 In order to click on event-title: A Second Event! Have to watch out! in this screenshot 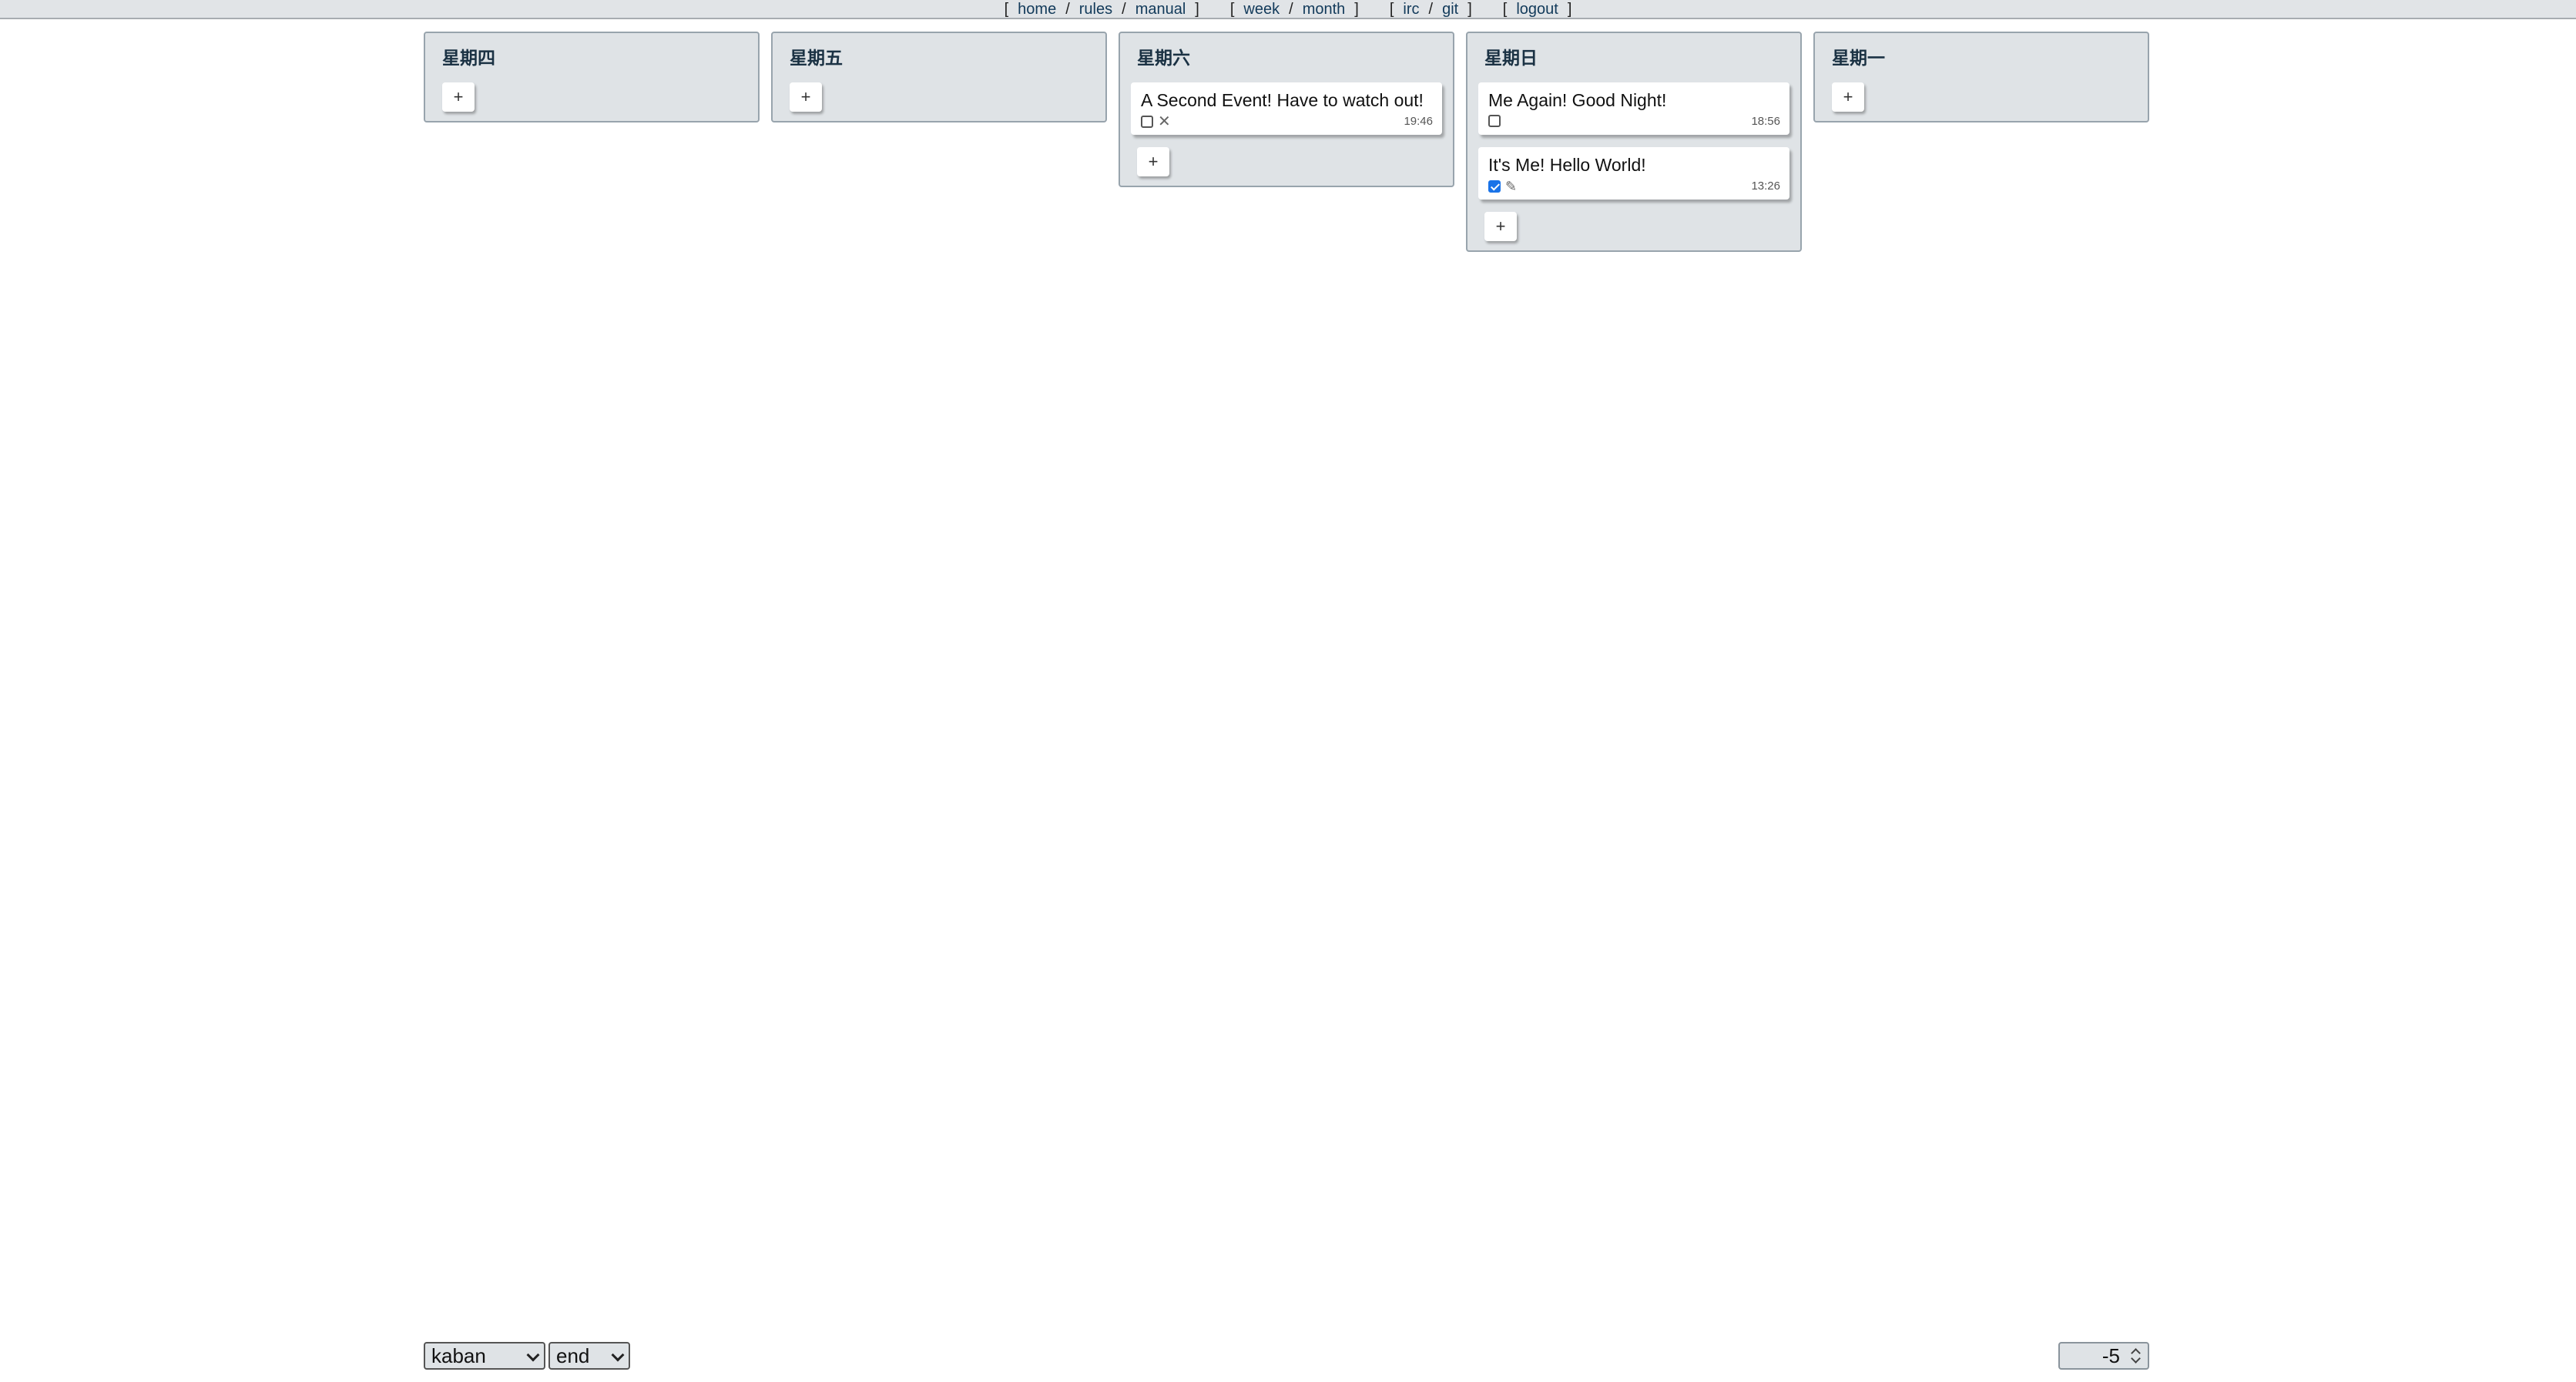, I will do `click(1282, 100)`.